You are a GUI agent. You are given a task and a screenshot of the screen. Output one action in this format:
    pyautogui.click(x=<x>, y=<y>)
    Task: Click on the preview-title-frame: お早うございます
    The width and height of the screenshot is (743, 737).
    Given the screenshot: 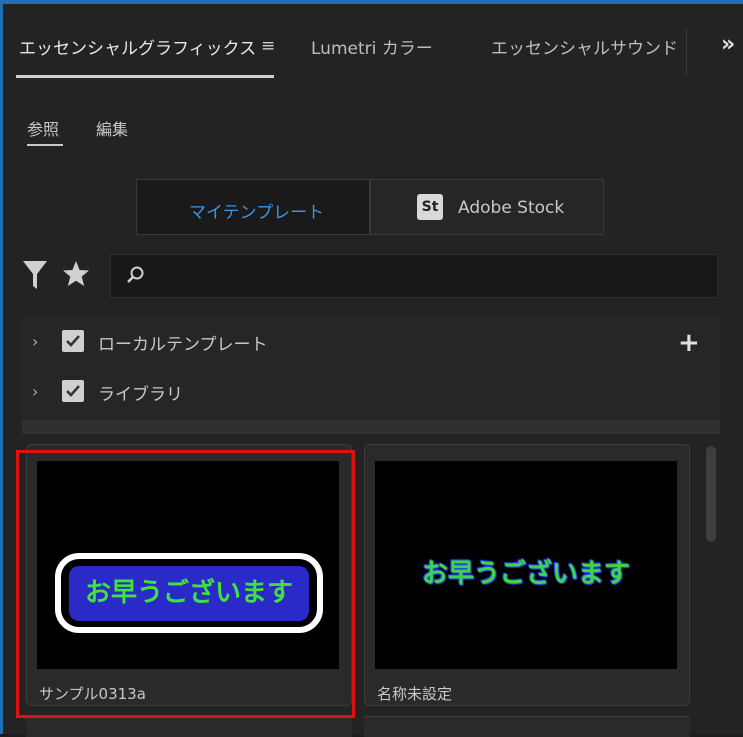 What is the action you would take?
    pyautogui.click(x=189, y=593)
    